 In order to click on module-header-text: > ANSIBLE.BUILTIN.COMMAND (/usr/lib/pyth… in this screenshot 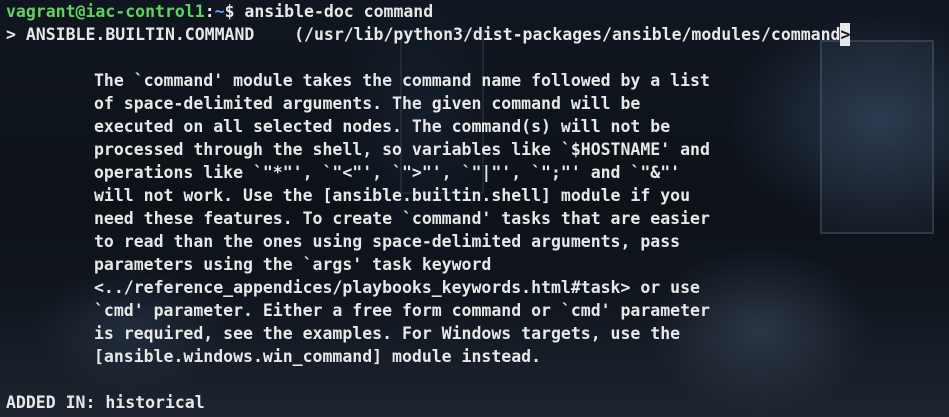, I will do `click(423, 34)`.